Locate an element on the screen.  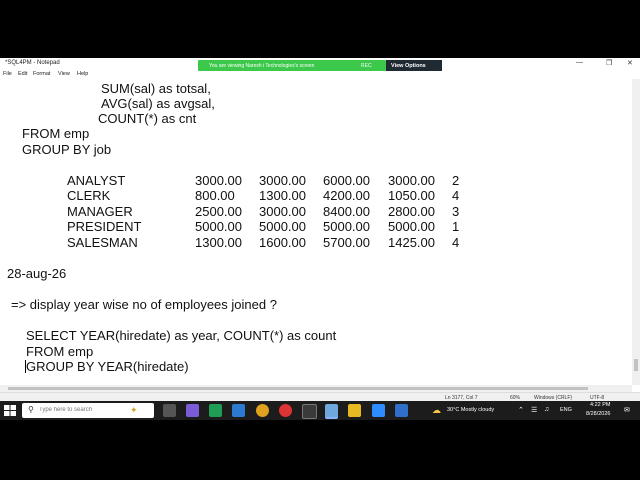
result-job: ANALYST is located at coordinates (96, 180).